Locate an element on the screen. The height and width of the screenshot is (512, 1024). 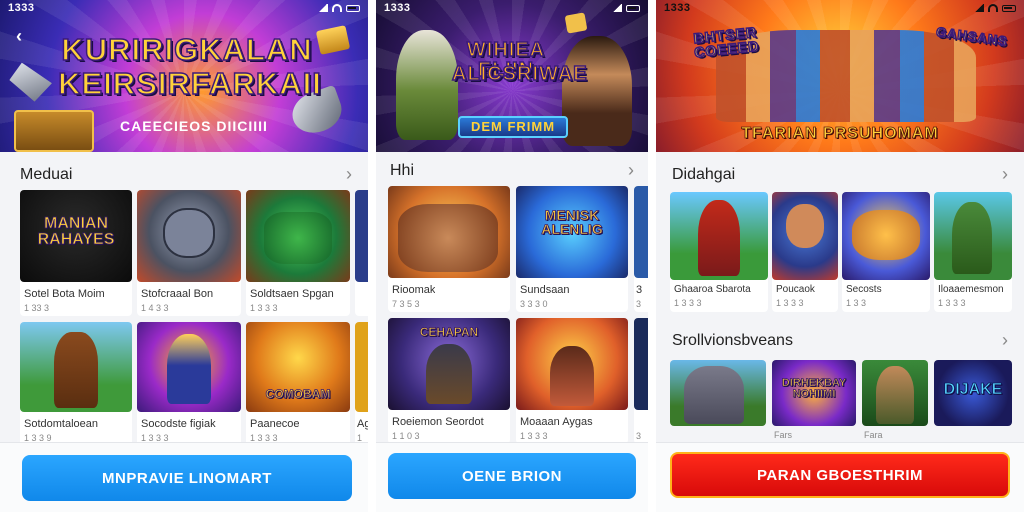
game-title: Rioomak is located at coordinates (414, 290).